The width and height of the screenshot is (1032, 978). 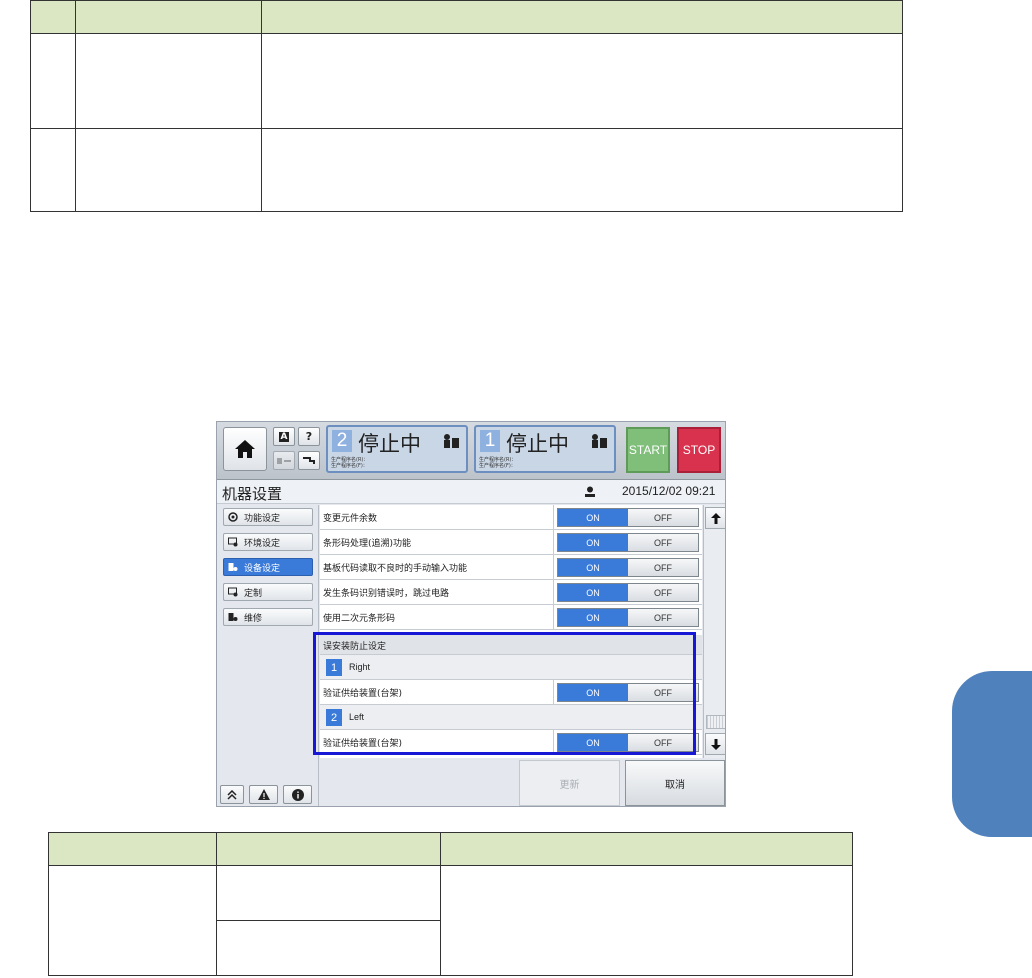 I want to click on lane-1-number: 1, so click(x=490, y=441).